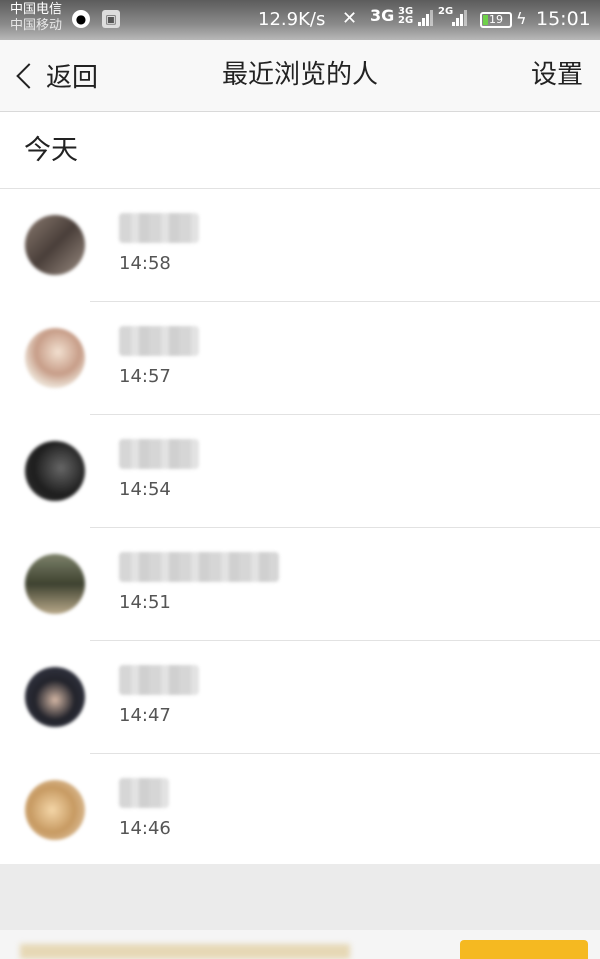 The width and height of the screenshot is (600, 959). I want to click on visit-time: 14:46, so click(145, 828).